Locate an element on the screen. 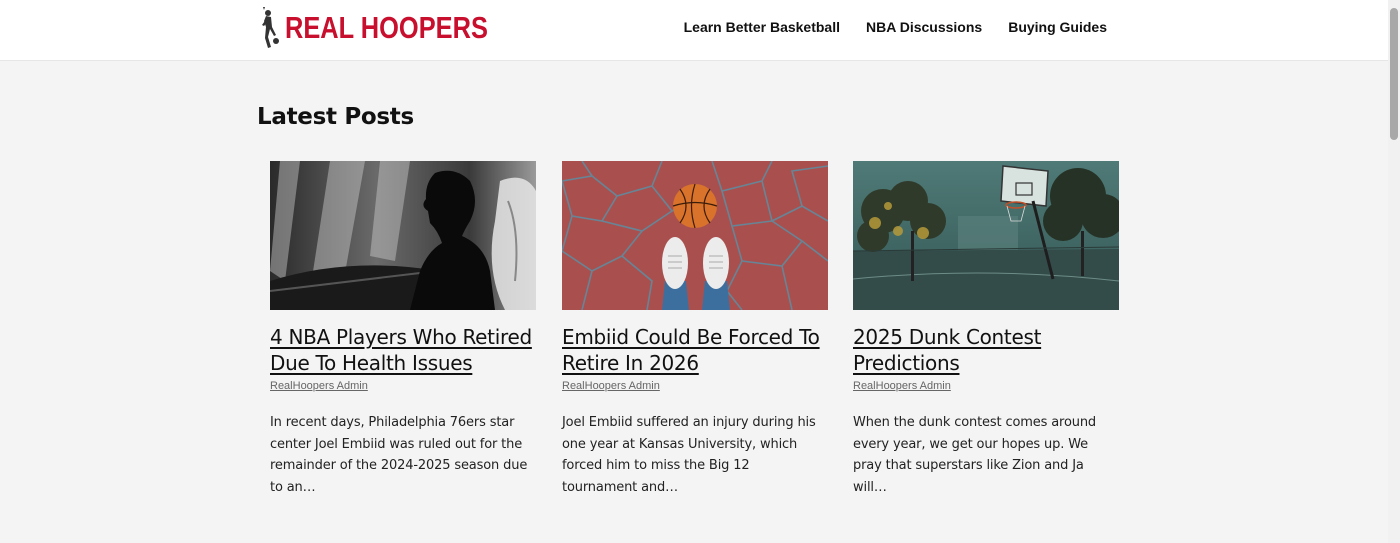  nav-nba-discussions: NBA Discussions is located at coordinates (924, 27).